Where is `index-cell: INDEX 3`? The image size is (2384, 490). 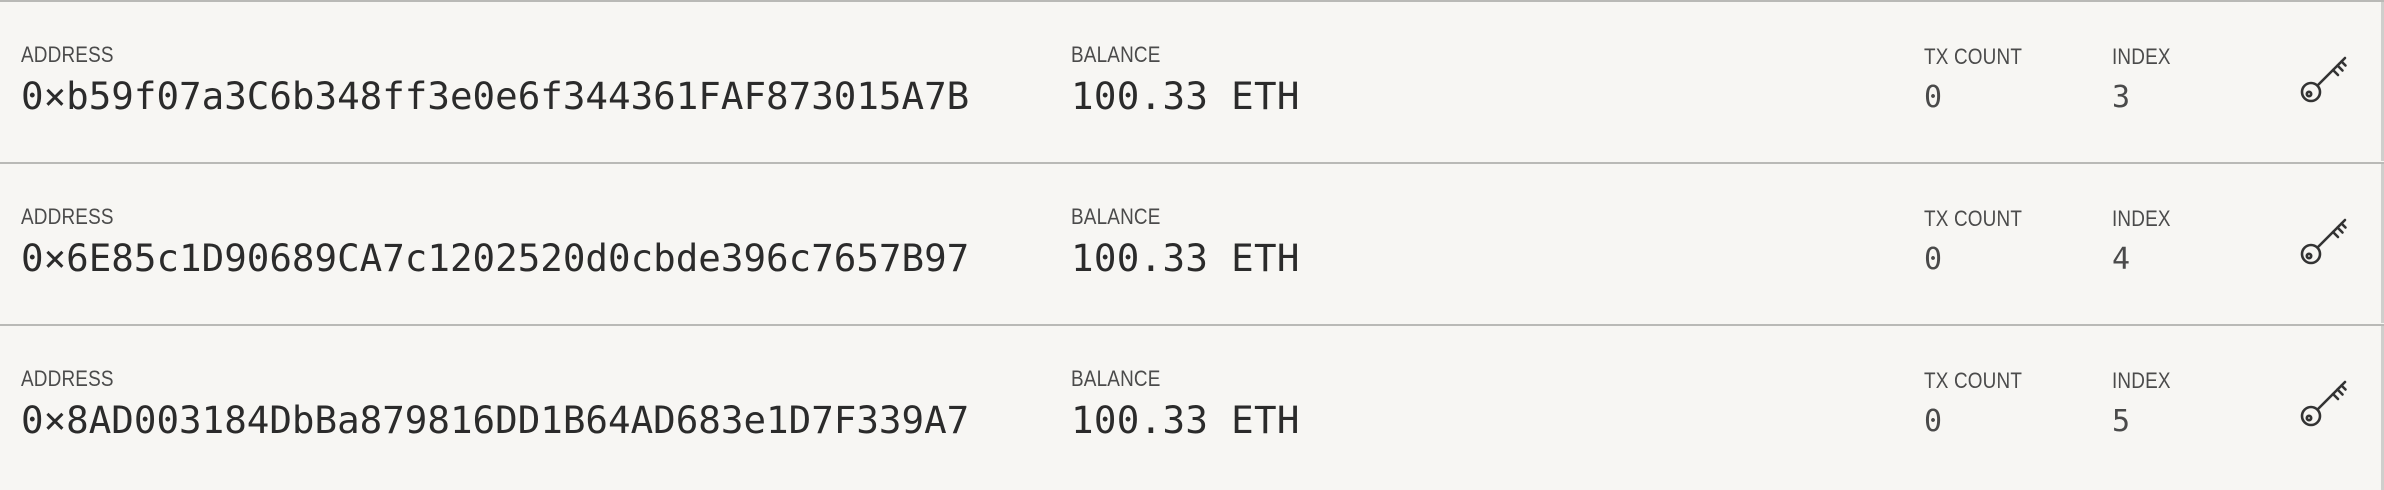
index-cell: INDEX 3 is located at coordinates (2146, 79).